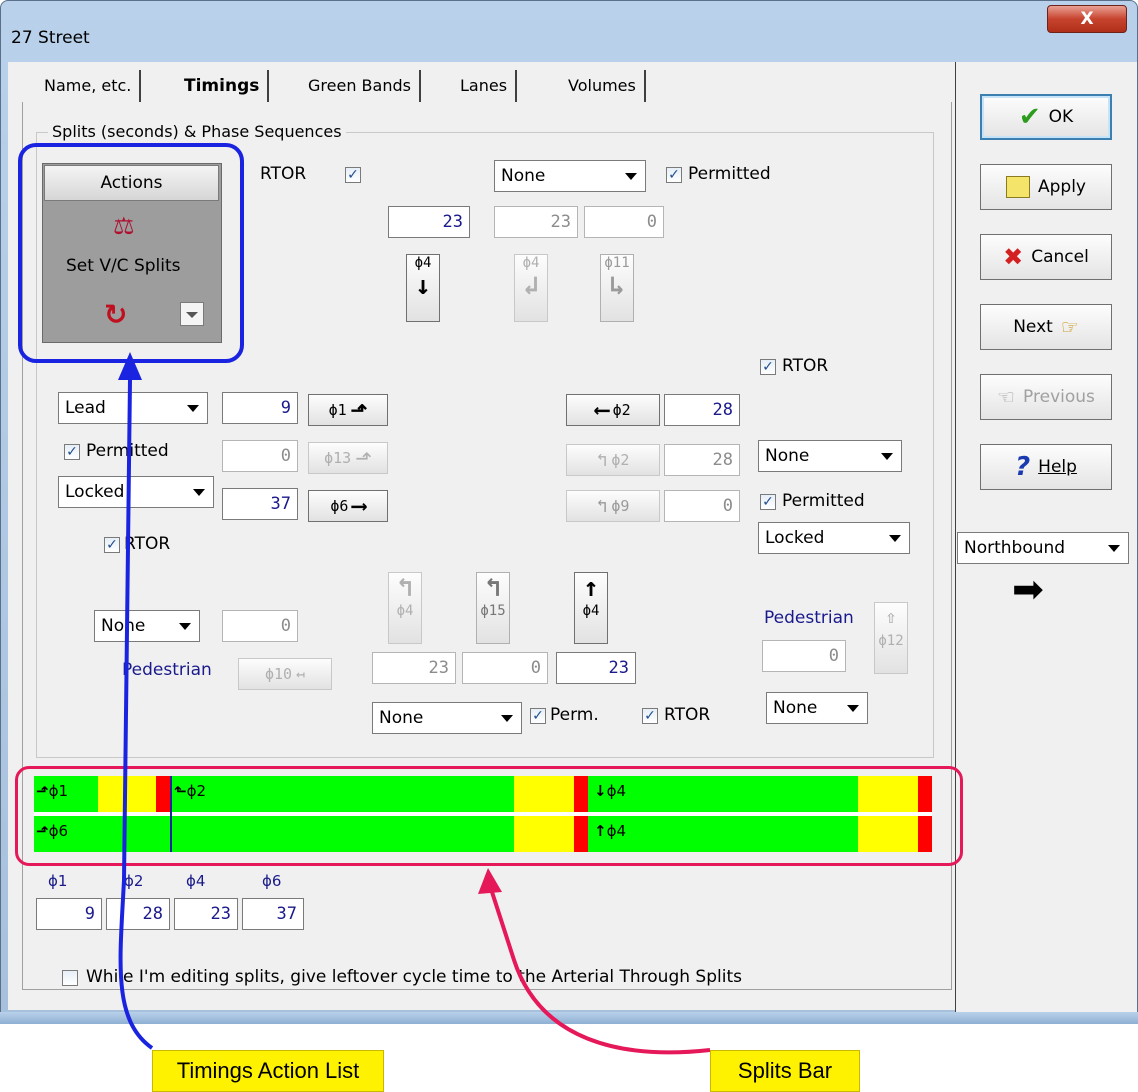  Describe the element at coordinates (136, 714) in the screenshot. I see `actions-connector` at that location.